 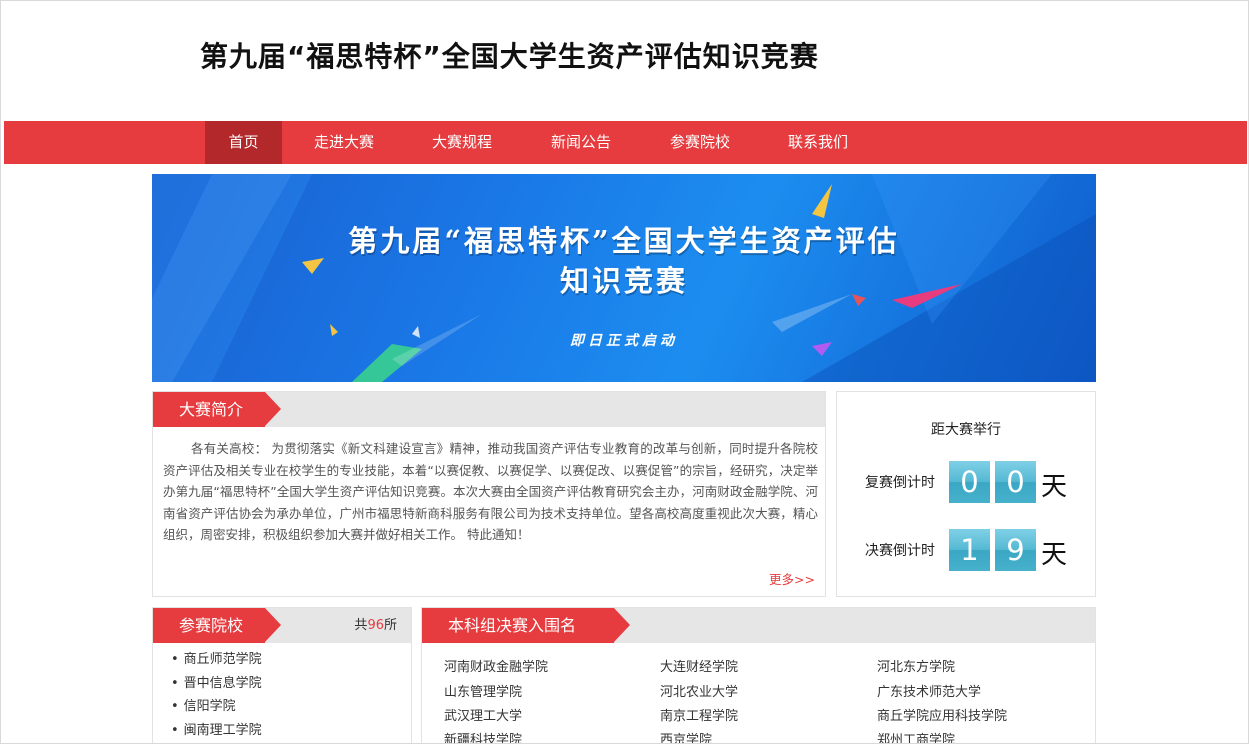 What do you see at coordinates (509, 56) in the screenshot?
I see `site-title: 第九届“福思特杯”全国大学生资产评估知识竞赛` at bounding box center [509, 56].